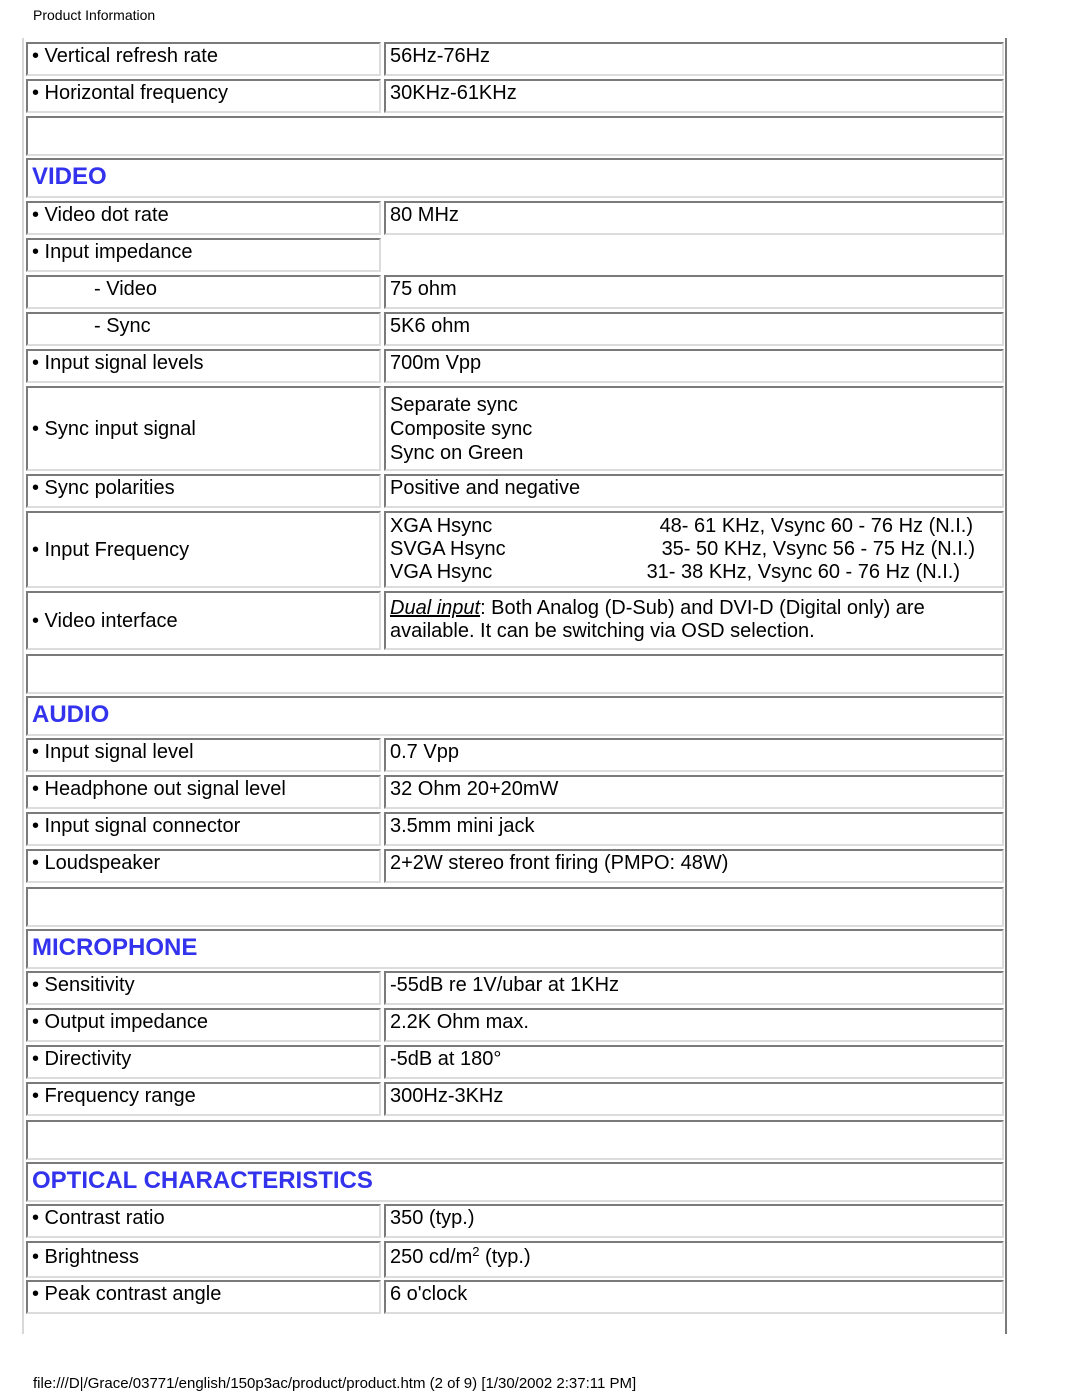 Image resolution: width=1080 pixels, height=1397 pixels. What do you see at coordinates (454, 405) in the screenshot?
I see `sync-type: Separate sync` at bounding box center [454, 405].